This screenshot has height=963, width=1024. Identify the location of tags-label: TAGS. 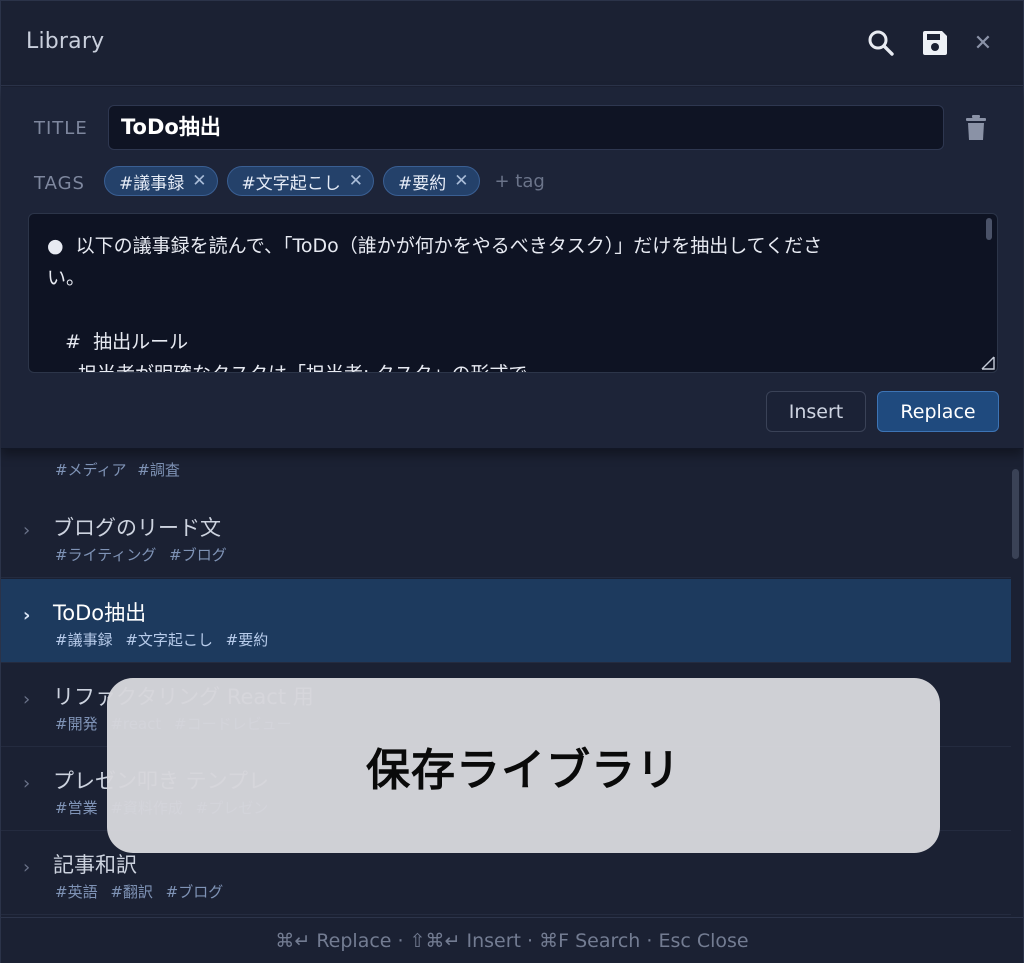
(59, 183).